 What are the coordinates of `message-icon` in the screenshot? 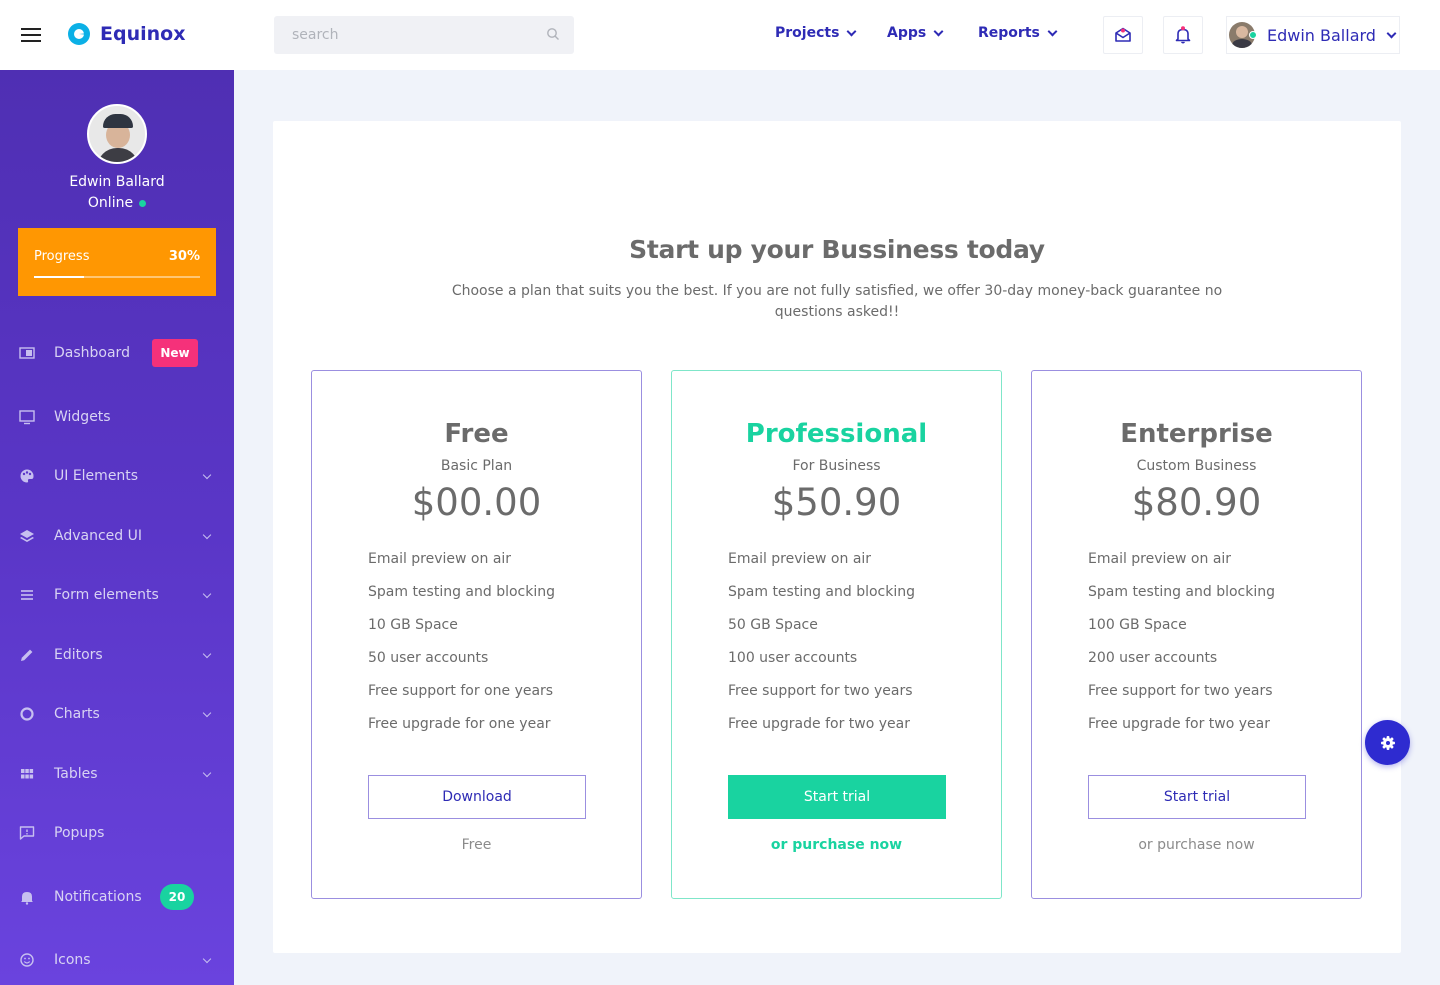 It's located at (27, 833).